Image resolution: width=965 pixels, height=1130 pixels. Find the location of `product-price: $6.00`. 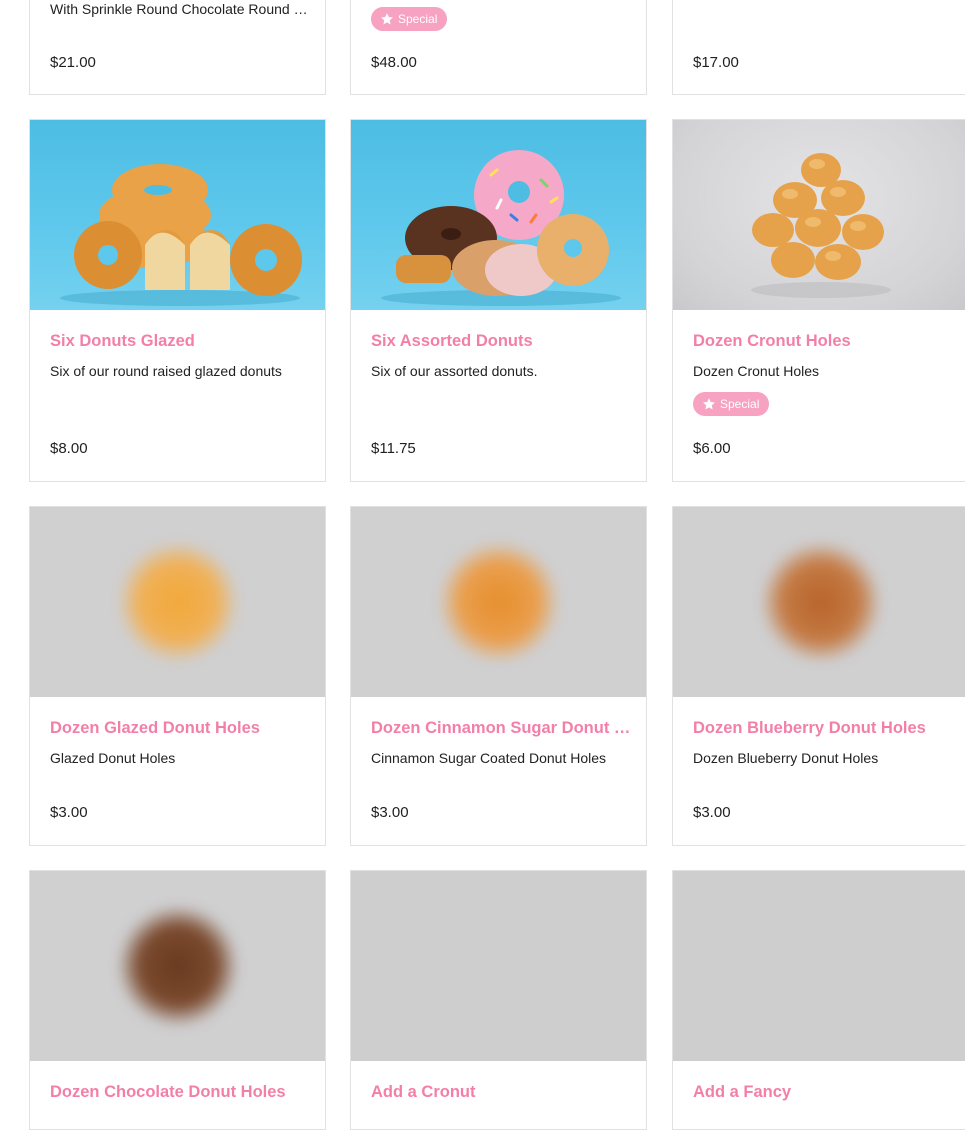

product-price: $6.00 is located at coordinates (712, 448).